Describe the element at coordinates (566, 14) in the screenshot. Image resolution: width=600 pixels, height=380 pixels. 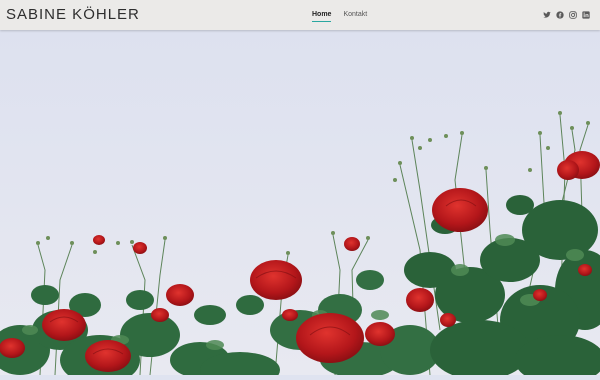
I see `social-links` at that location.